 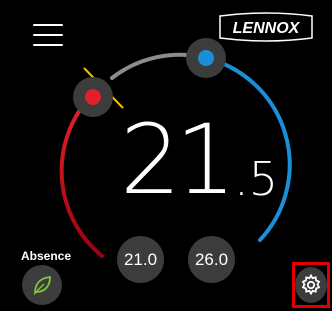 I want to click on cool-setpoint-handle, so click(x=206, y=58).